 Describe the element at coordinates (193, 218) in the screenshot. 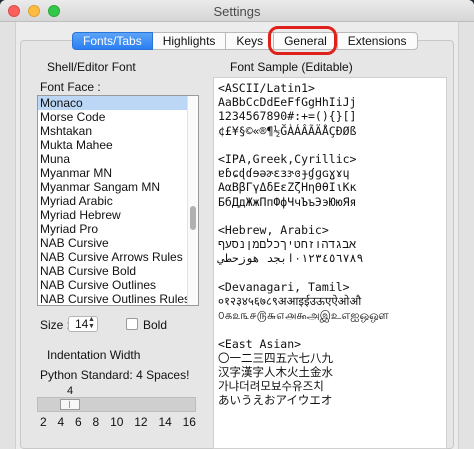

I see `font-list-scroll-thumb` at that location.